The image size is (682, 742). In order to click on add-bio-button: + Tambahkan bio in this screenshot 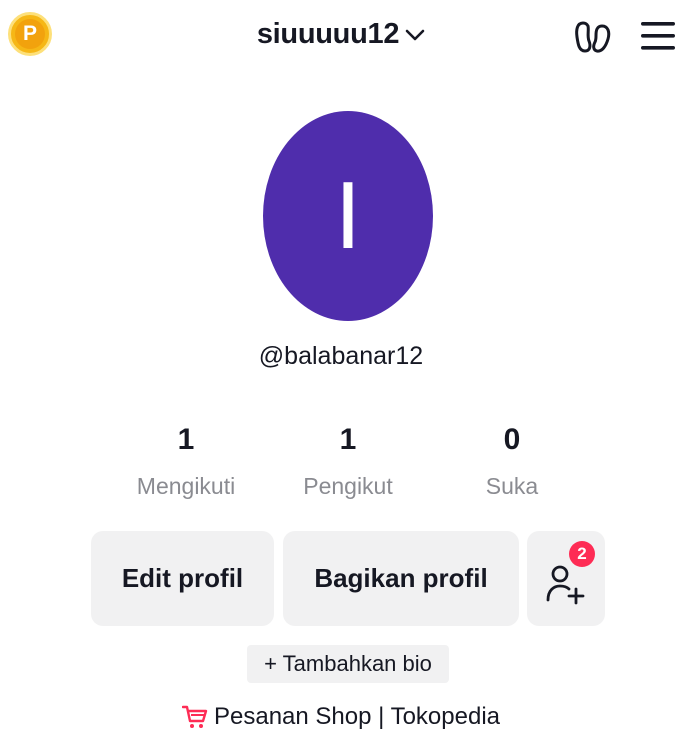, I will do `click(348, 664)`.